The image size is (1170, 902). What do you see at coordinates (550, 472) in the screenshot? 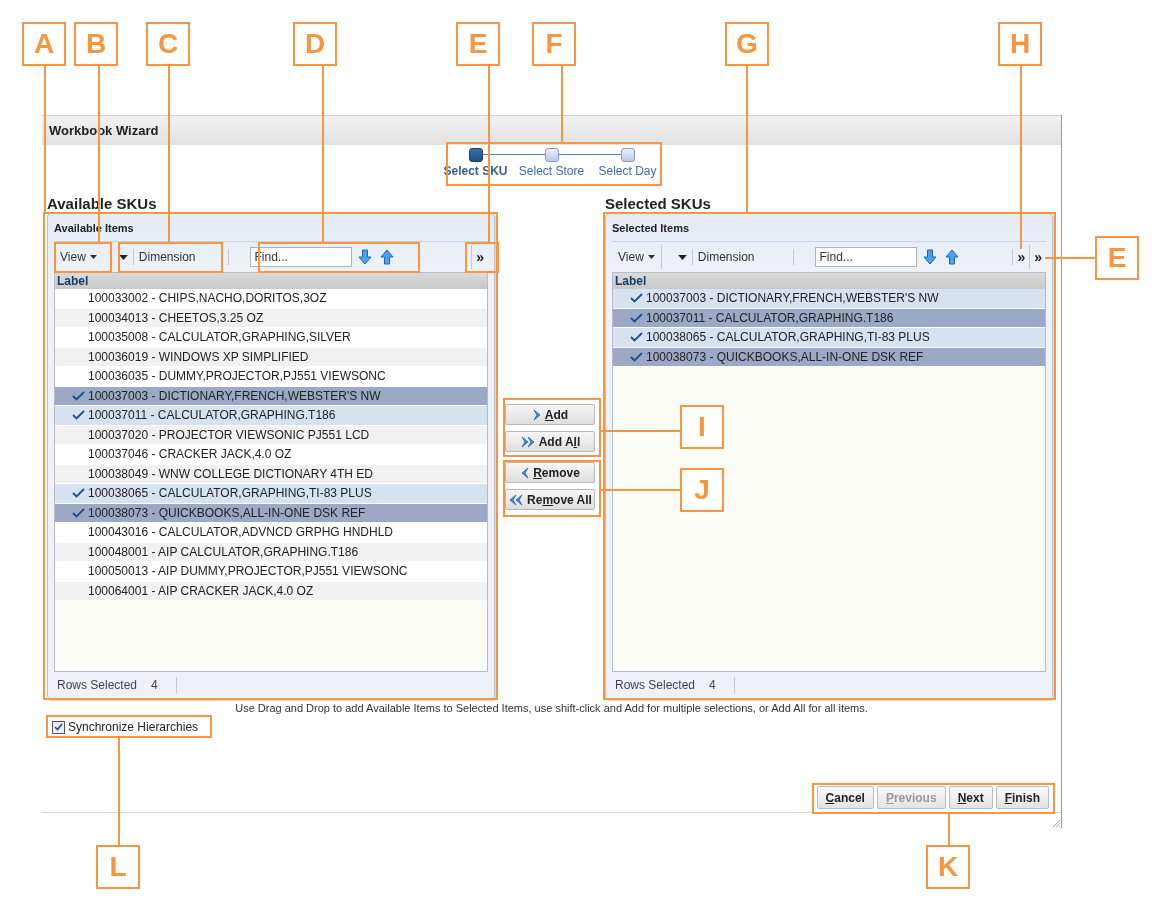
I see `remove-button: Remove` at bounding box center [550, 472].